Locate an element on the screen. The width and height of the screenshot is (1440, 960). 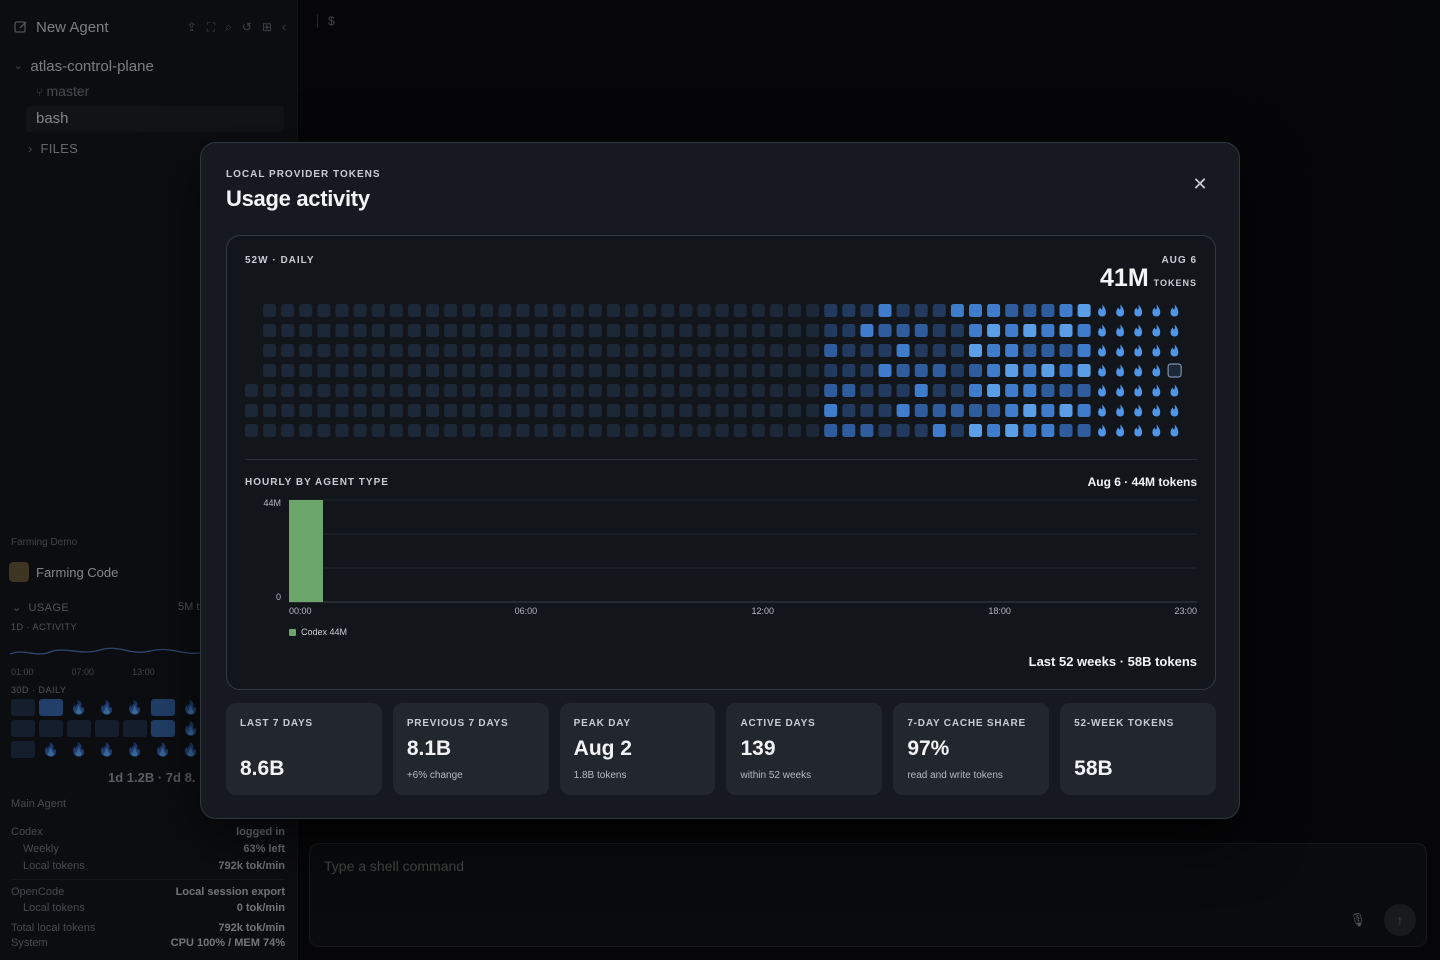
stat-value: 58B is located at coordinates (1093, 768).